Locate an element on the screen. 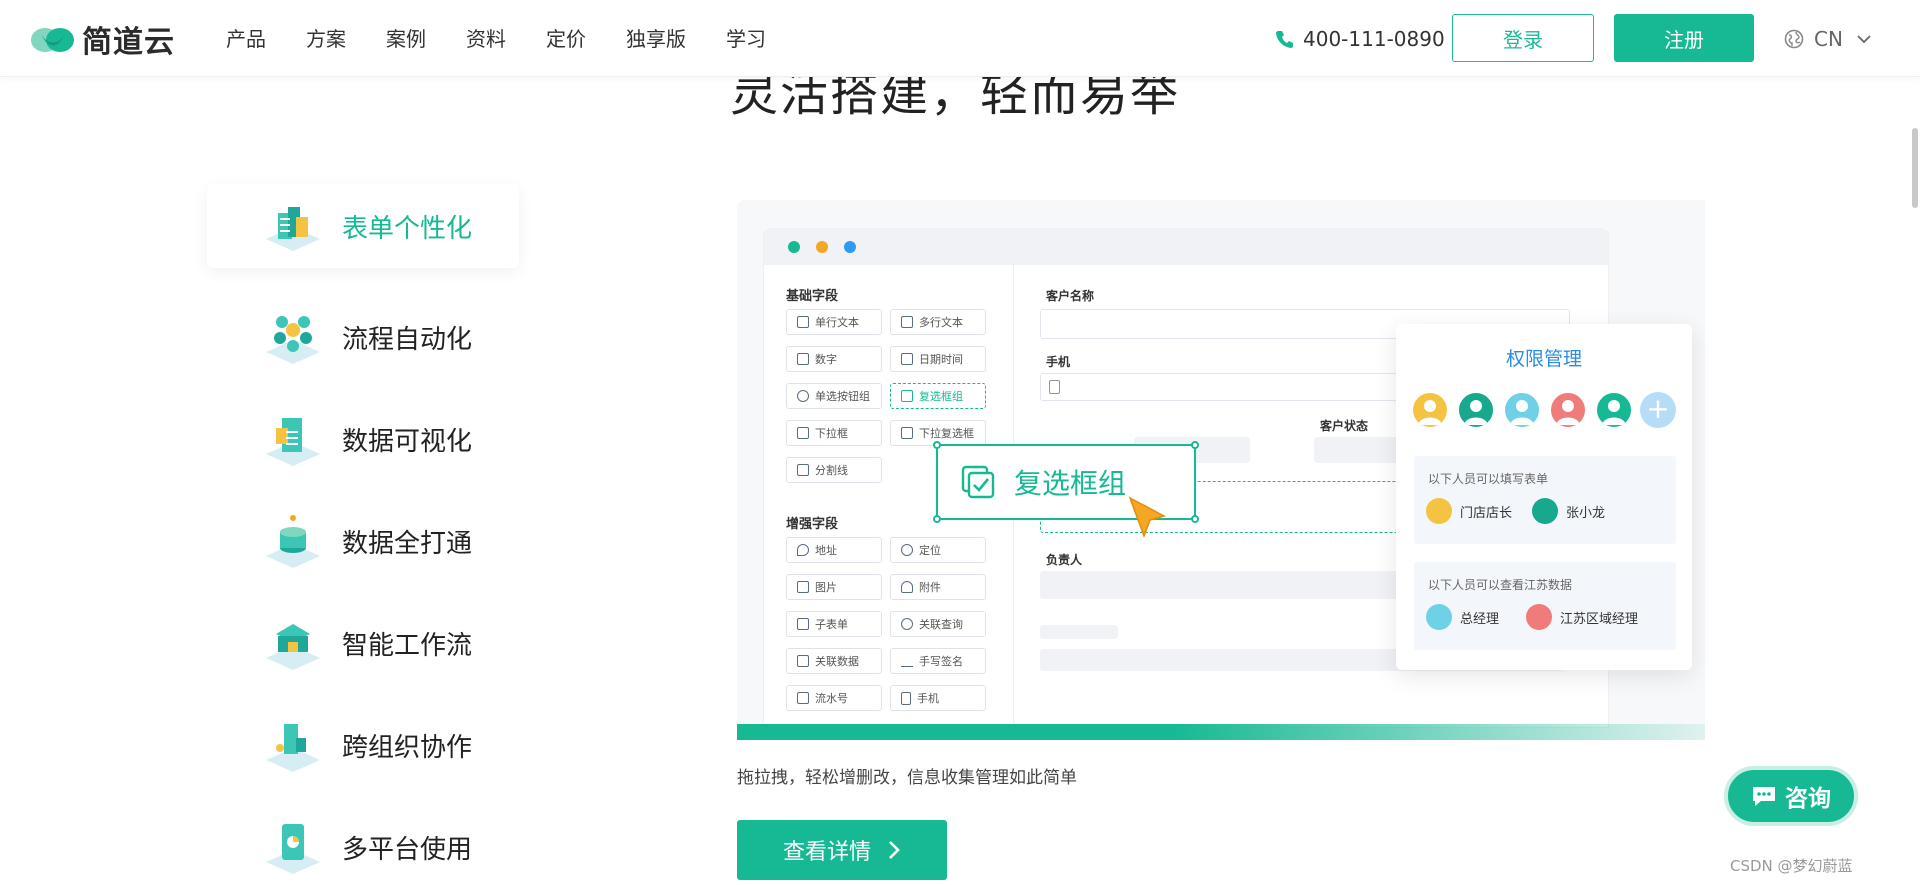 Image resolution: width=1920 pixels, height=885 pixels. field-address: 地址 is located at coordinates (834, 550).